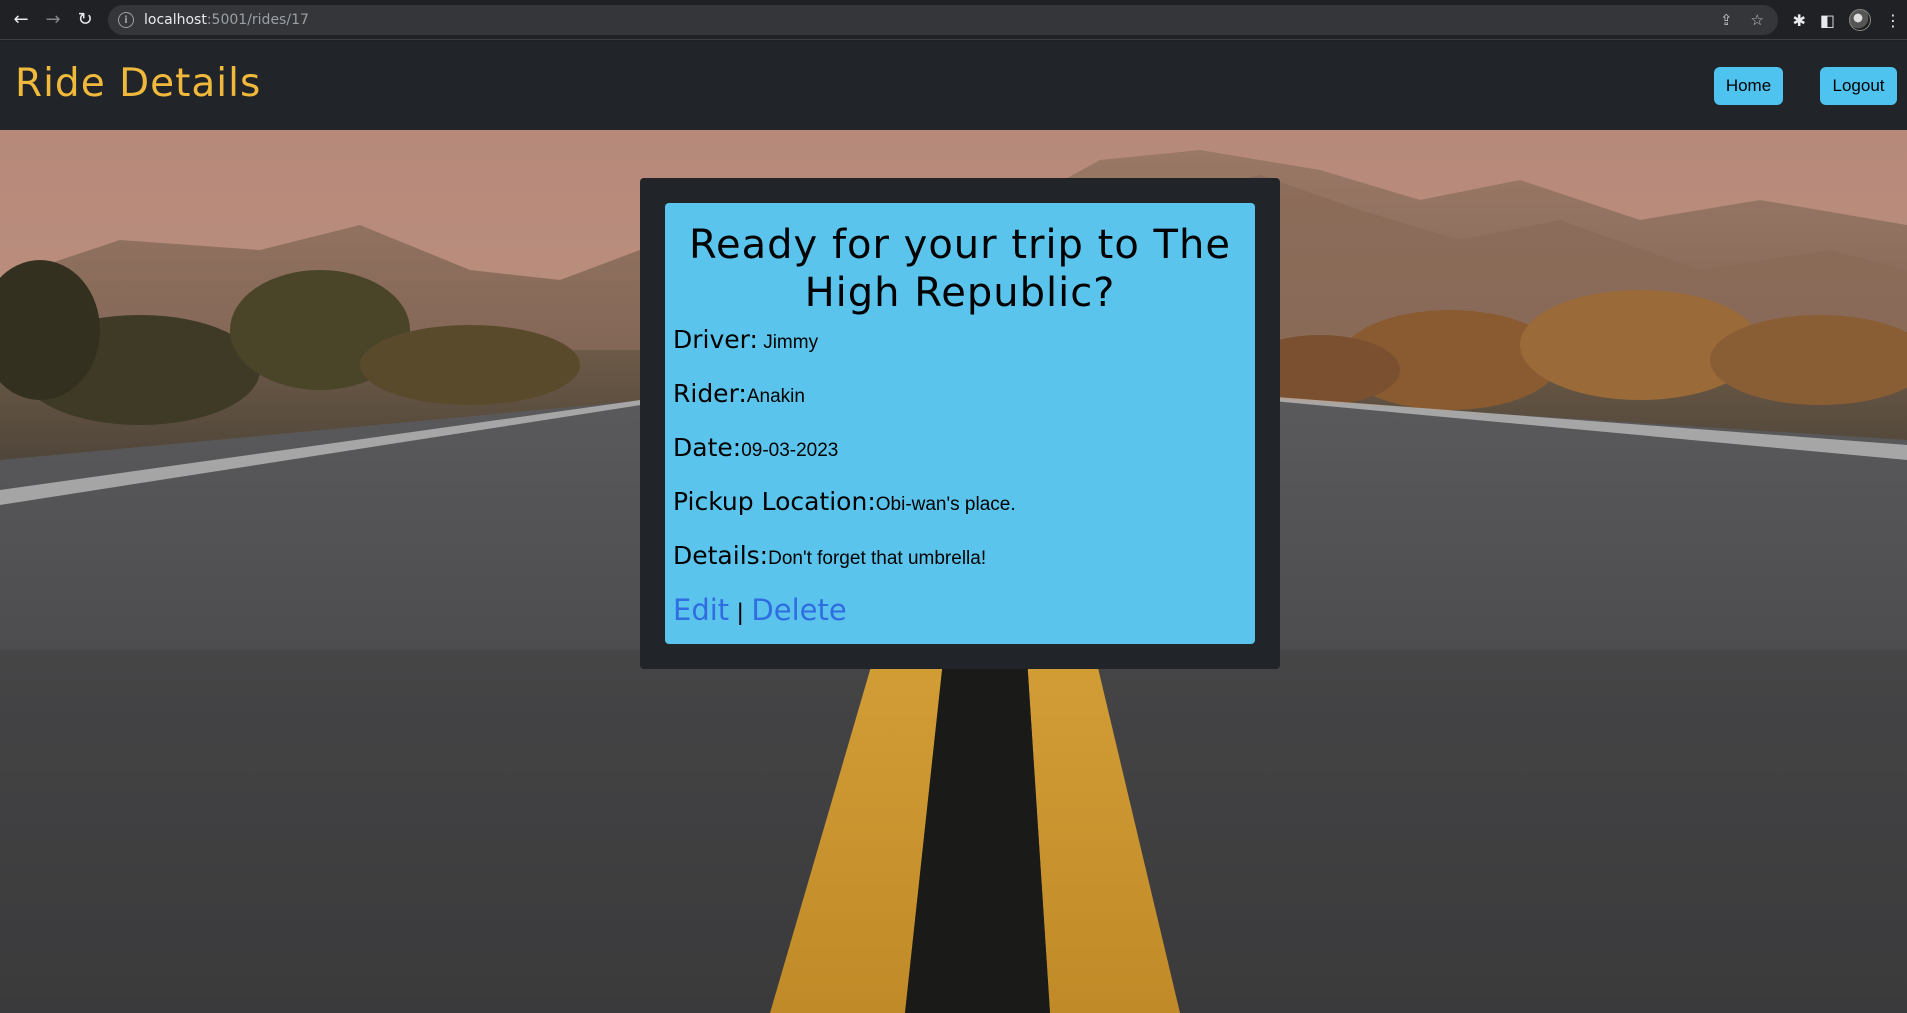 The width and height of the screenshot is (1907, 1013). What do you see at coordinates (85, 20) in the screenshot?
I see `reload-icon: ↻` at bounding box center [85, 20].